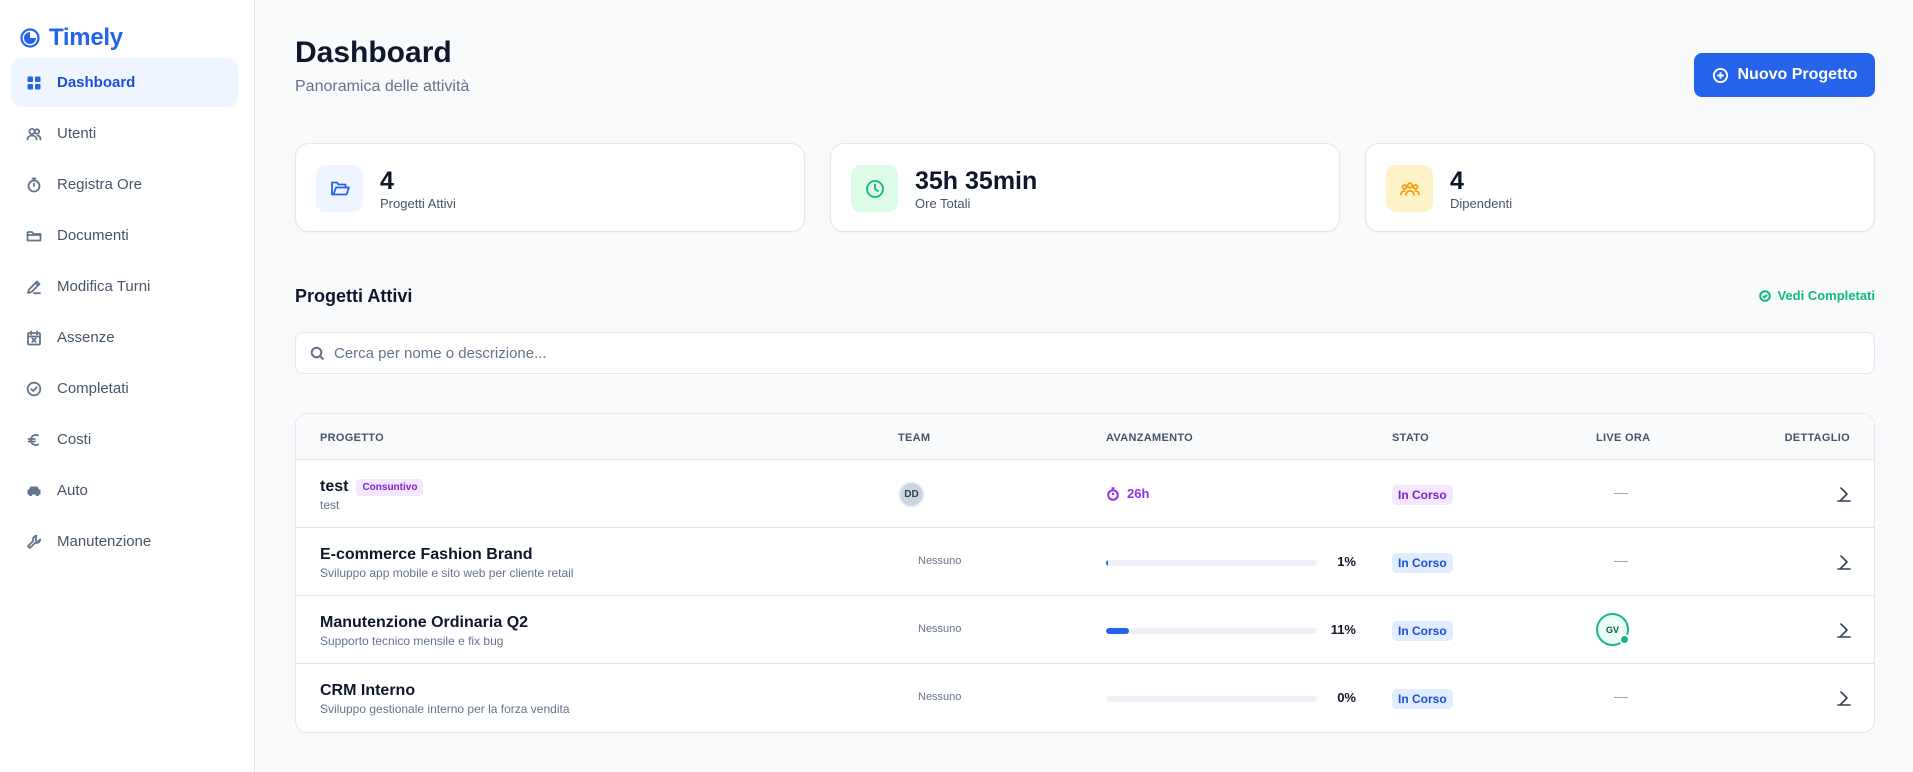 This screenshot has height=772, width=1913. I want to click on search-icon, so click(317, 353).